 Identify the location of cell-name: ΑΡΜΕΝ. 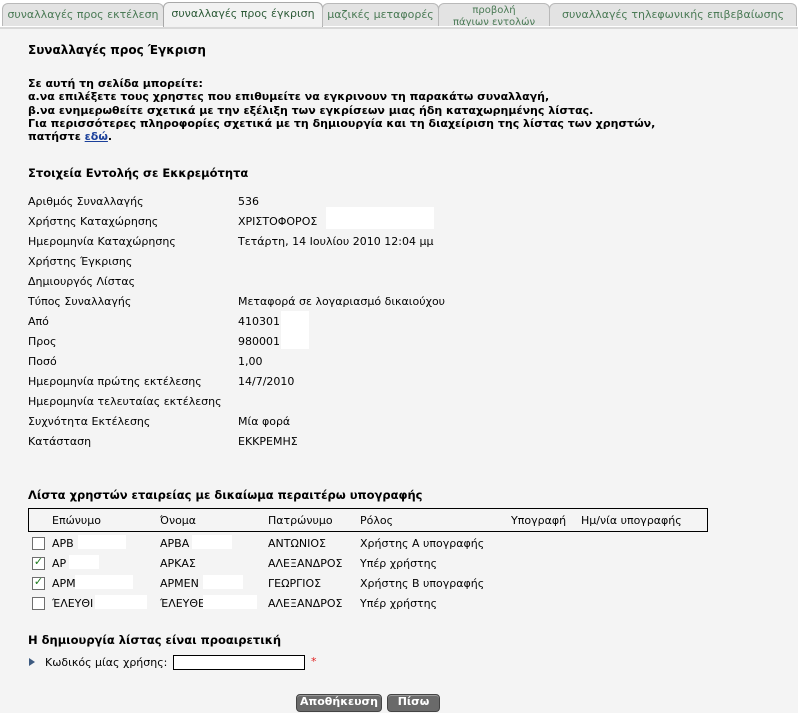
(179, 583).